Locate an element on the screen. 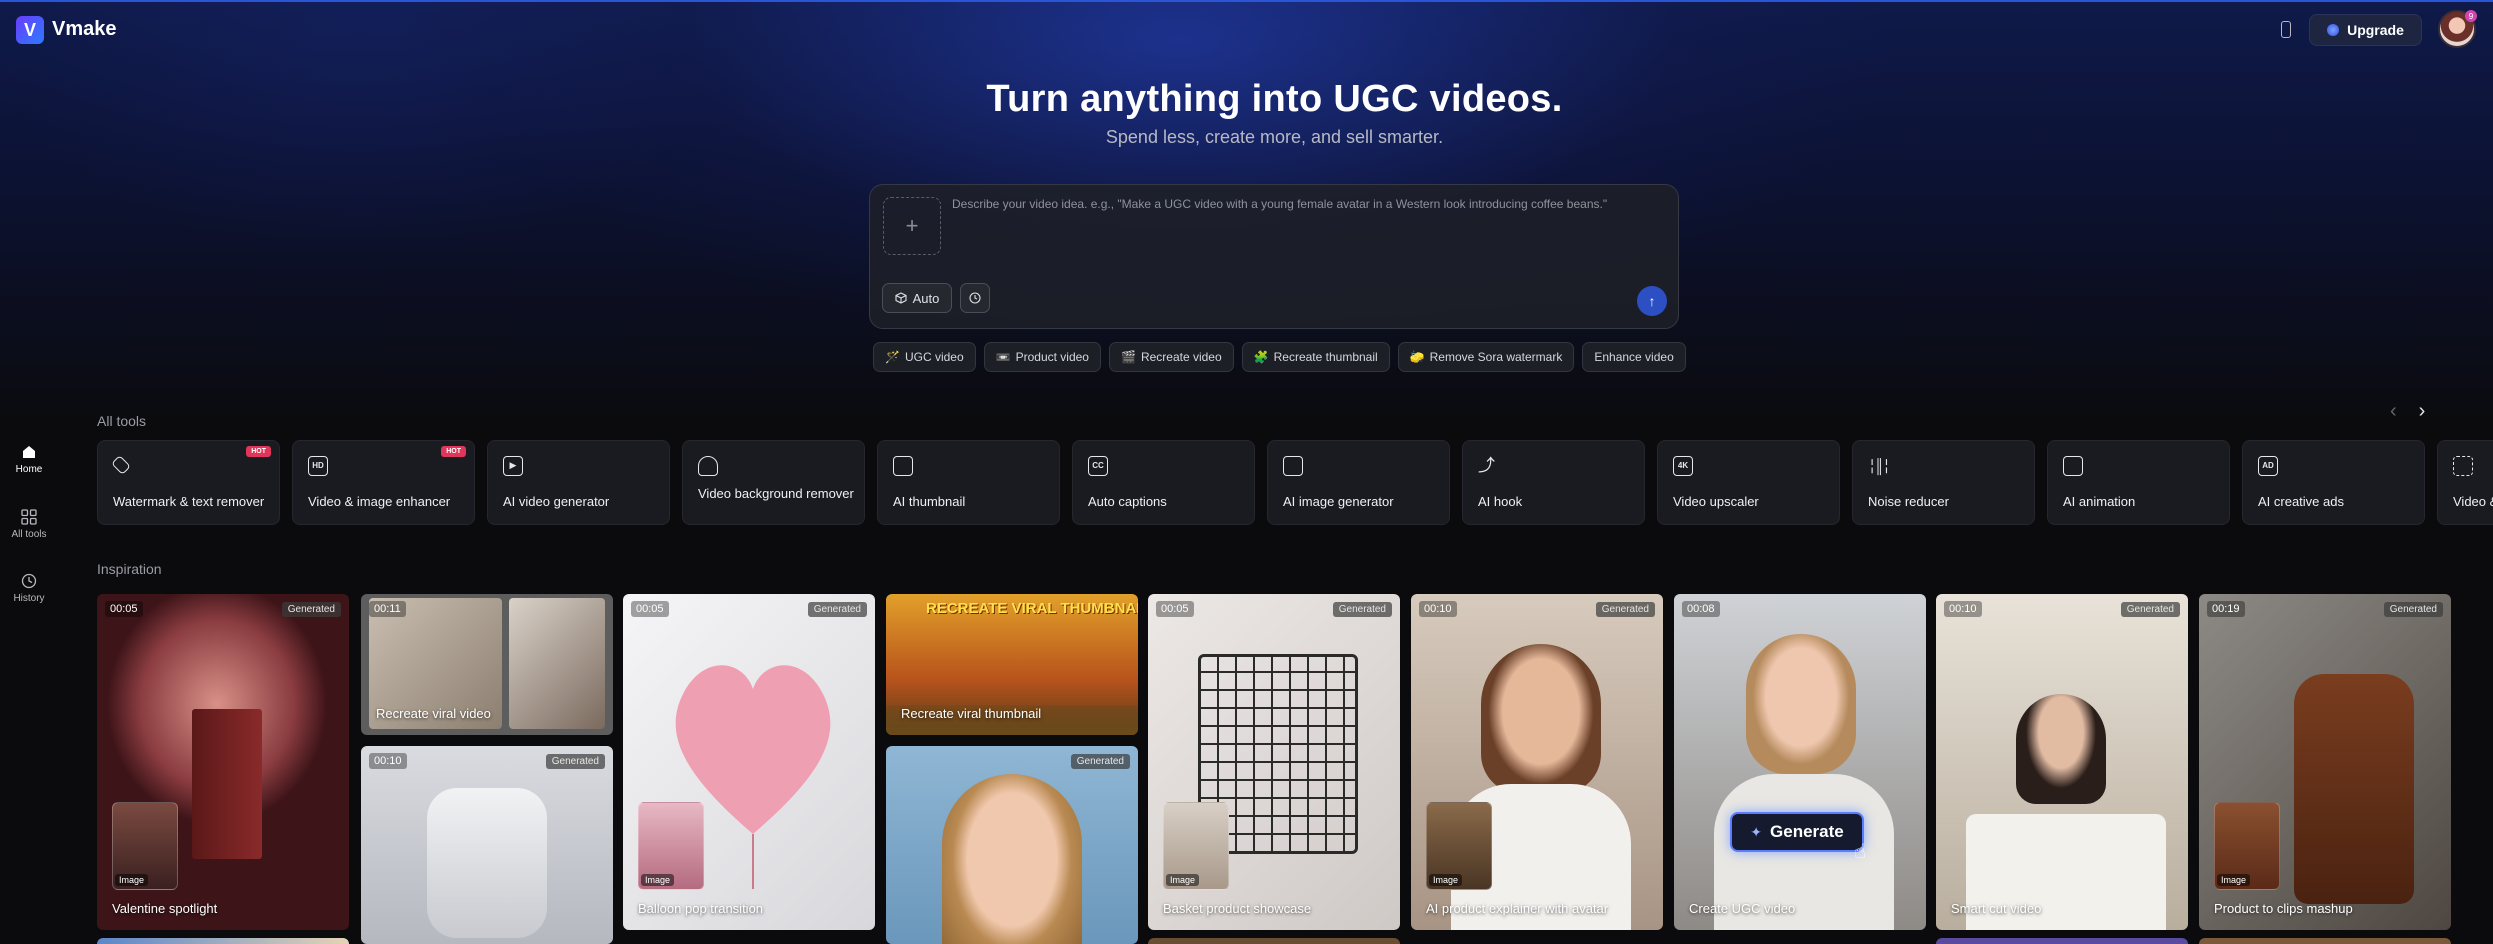 The width and height of the screenshot is (2493, 944). tool-label: Video & is located at coordinates (2473, 501).